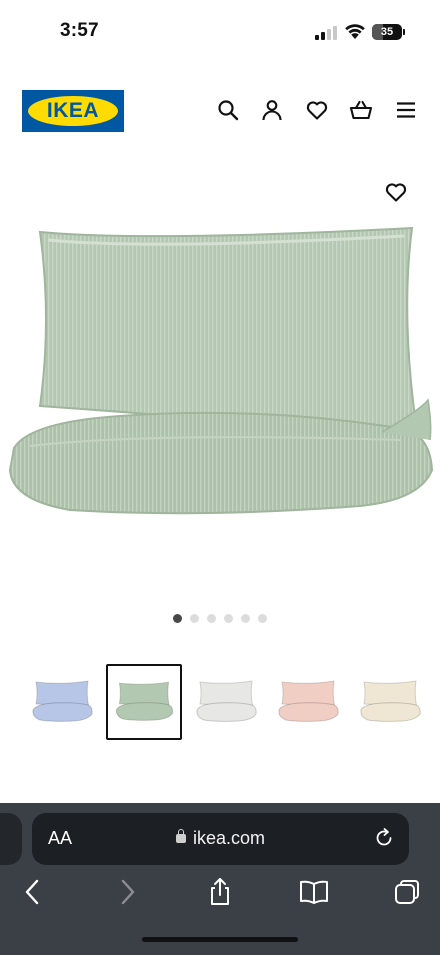  I want to click on logo-text: IKEA, so click(73, 110).